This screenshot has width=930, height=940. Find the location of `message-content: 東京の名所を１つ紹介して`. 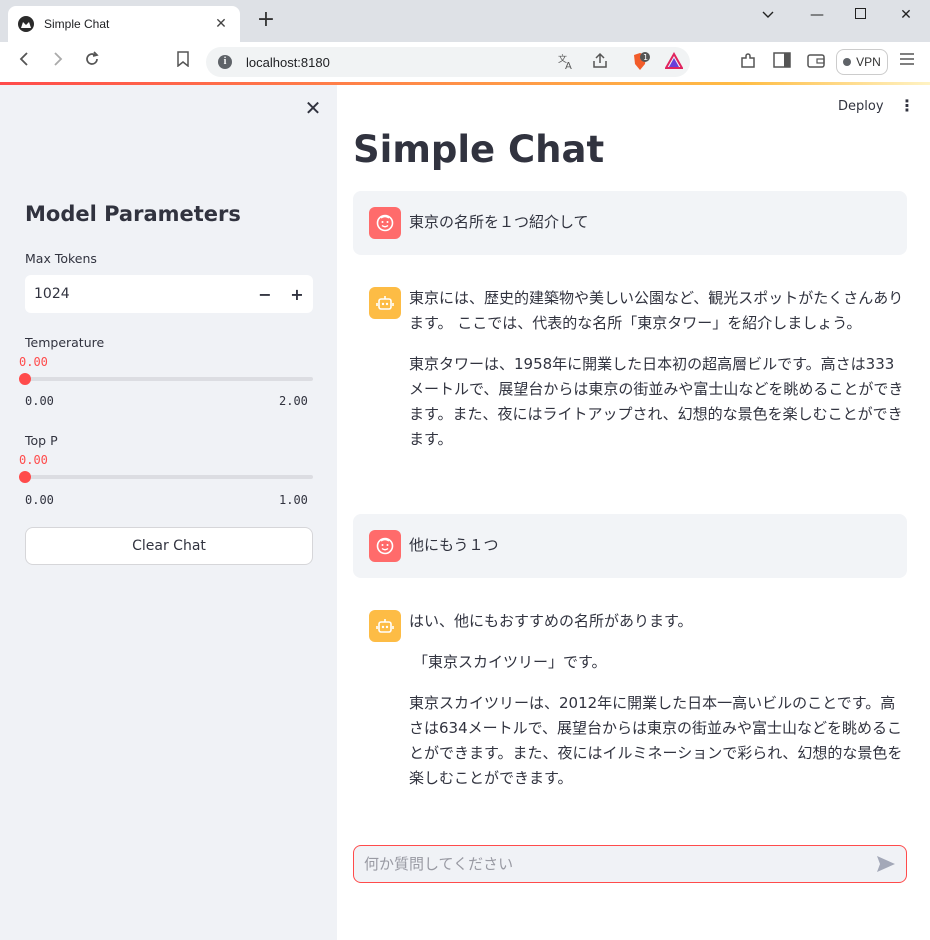

message-content: 東京の名所を１つ紹介して is located at coordinates (658, 230).